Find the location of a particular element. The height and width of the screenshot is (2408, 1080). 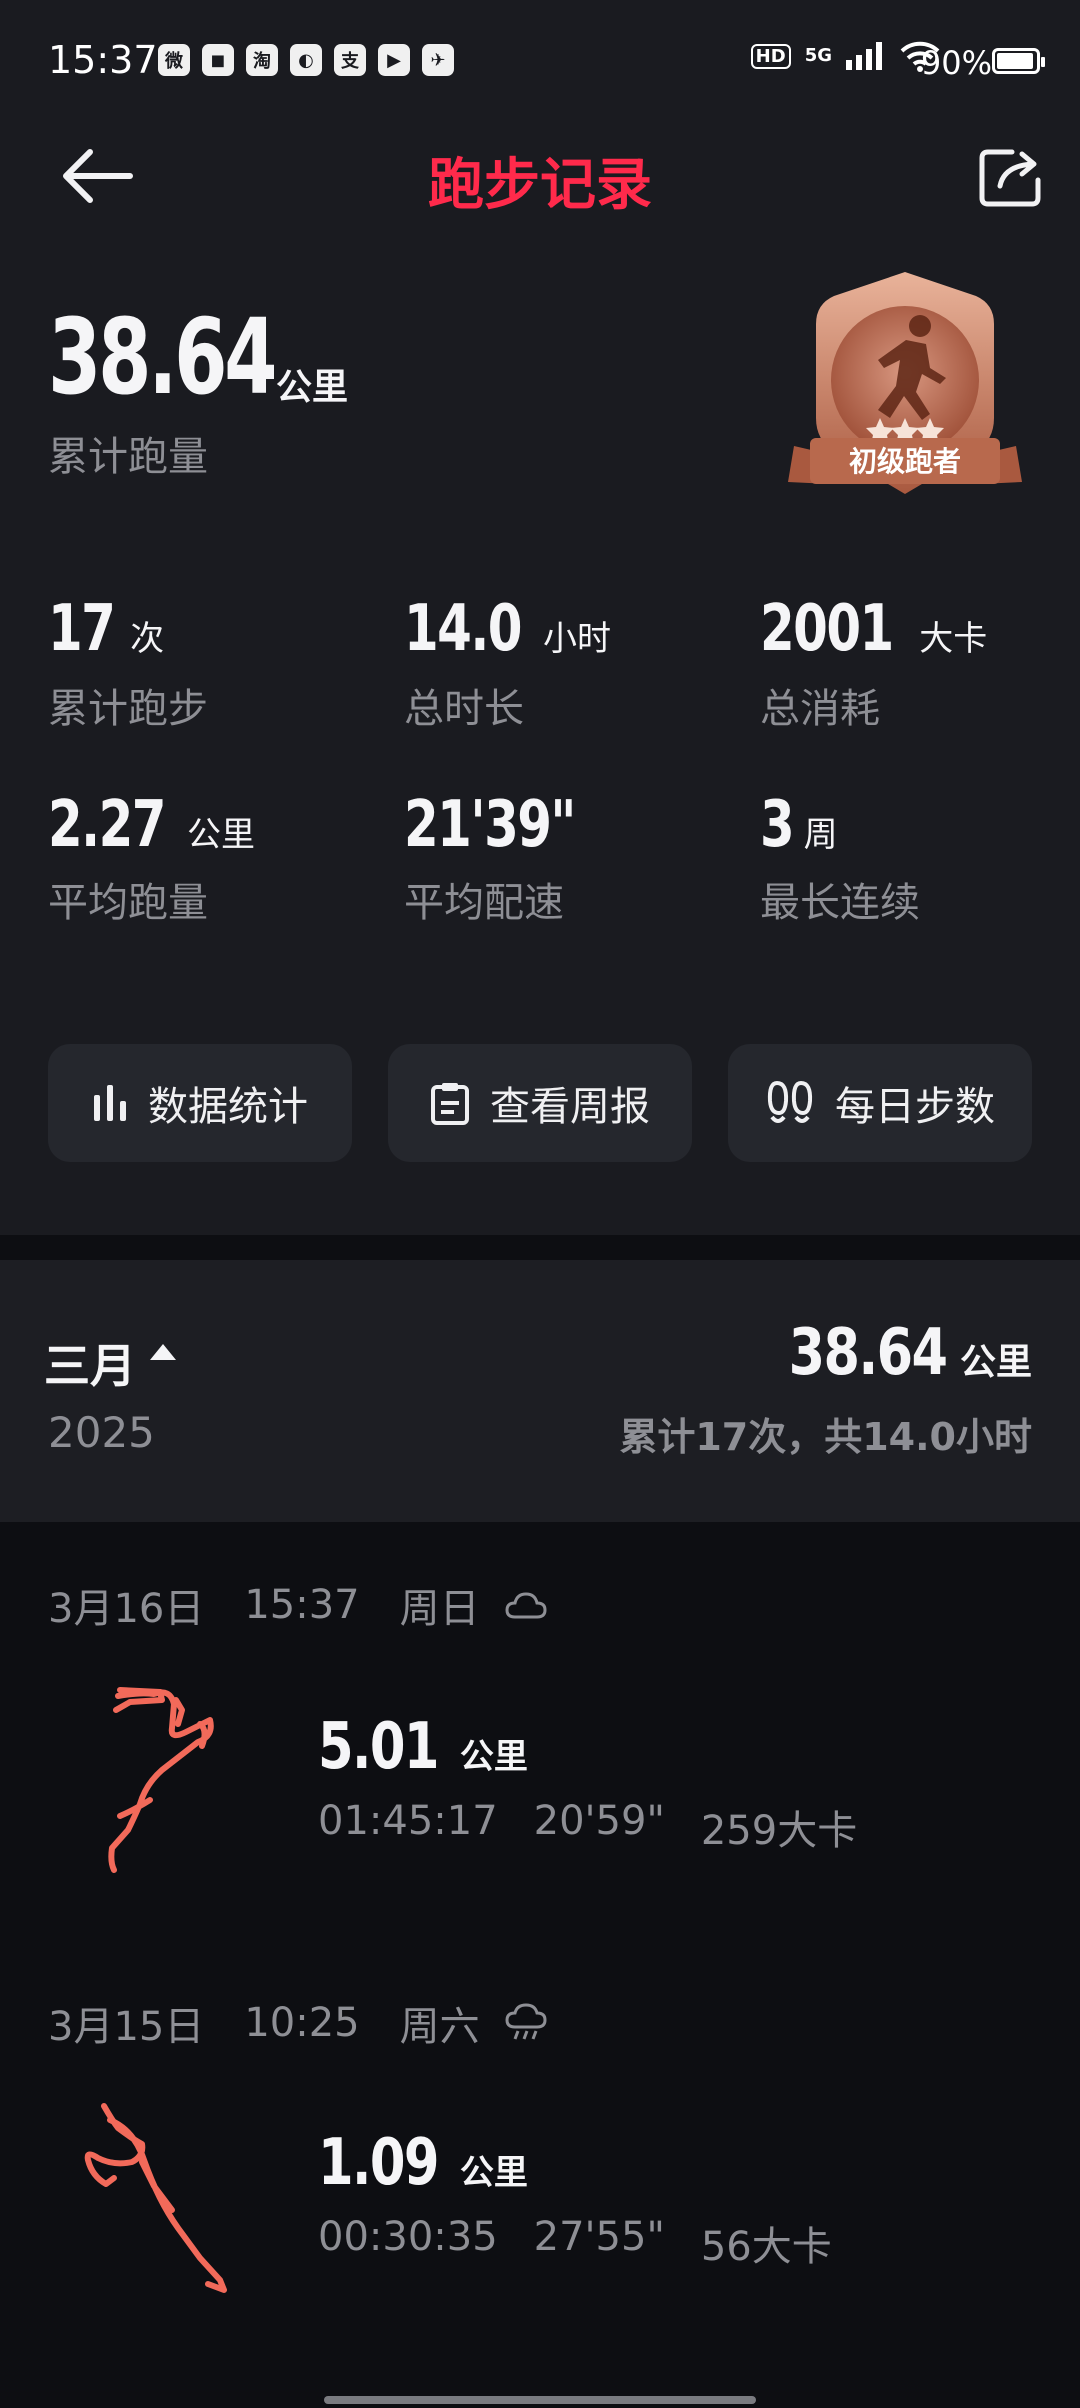

record-weekday: 周六 is located at coordinates (439, 2027).